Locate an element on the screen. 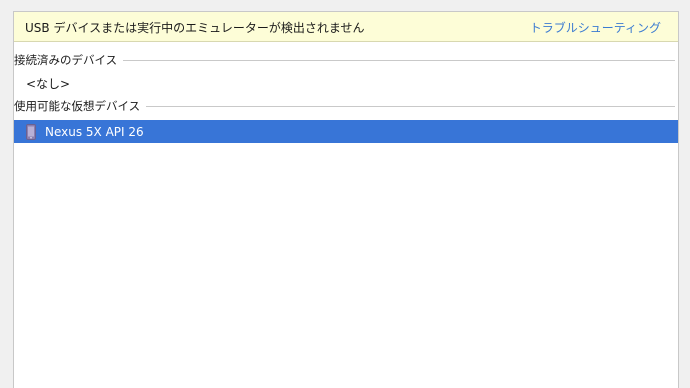  connected-devices-header: 接続済みのデバイス is located at coordinates (346, 60).